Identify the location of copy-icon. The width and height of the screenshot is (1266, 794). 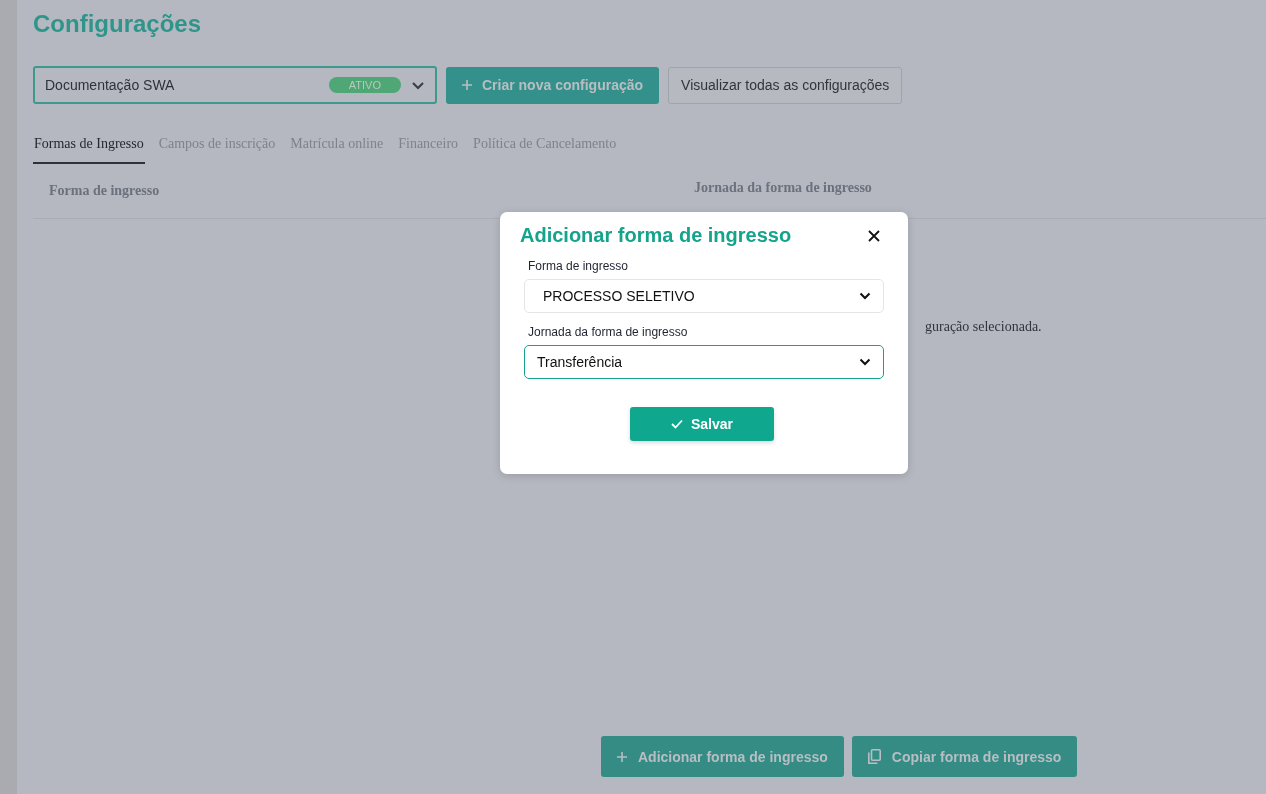
(874, 756).